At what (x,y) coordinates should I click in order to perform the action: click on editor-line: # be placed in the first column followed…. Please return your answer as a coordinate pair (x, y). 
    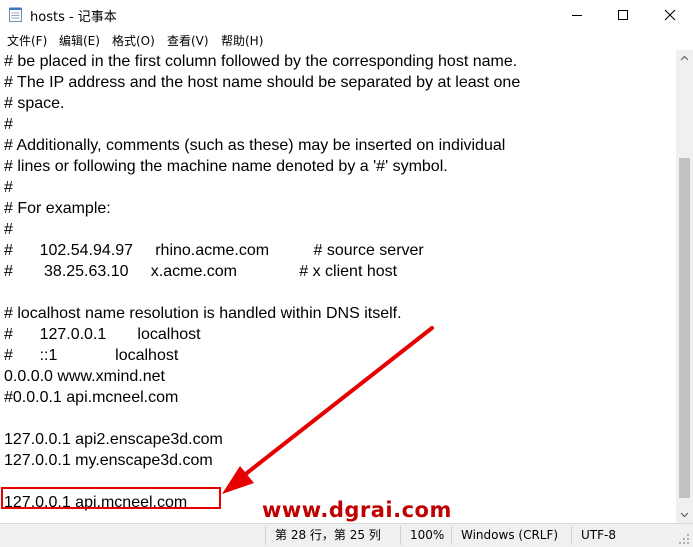
    Looking at the image, I should click on (261, 61).